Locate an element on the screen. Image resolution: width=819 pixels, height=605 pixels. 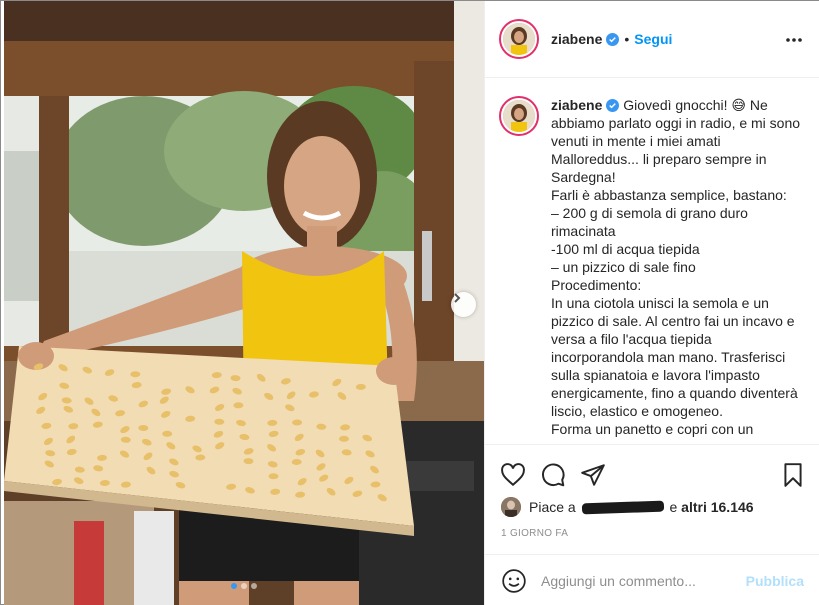
caption-avatar is located at coordinates (519, 116).